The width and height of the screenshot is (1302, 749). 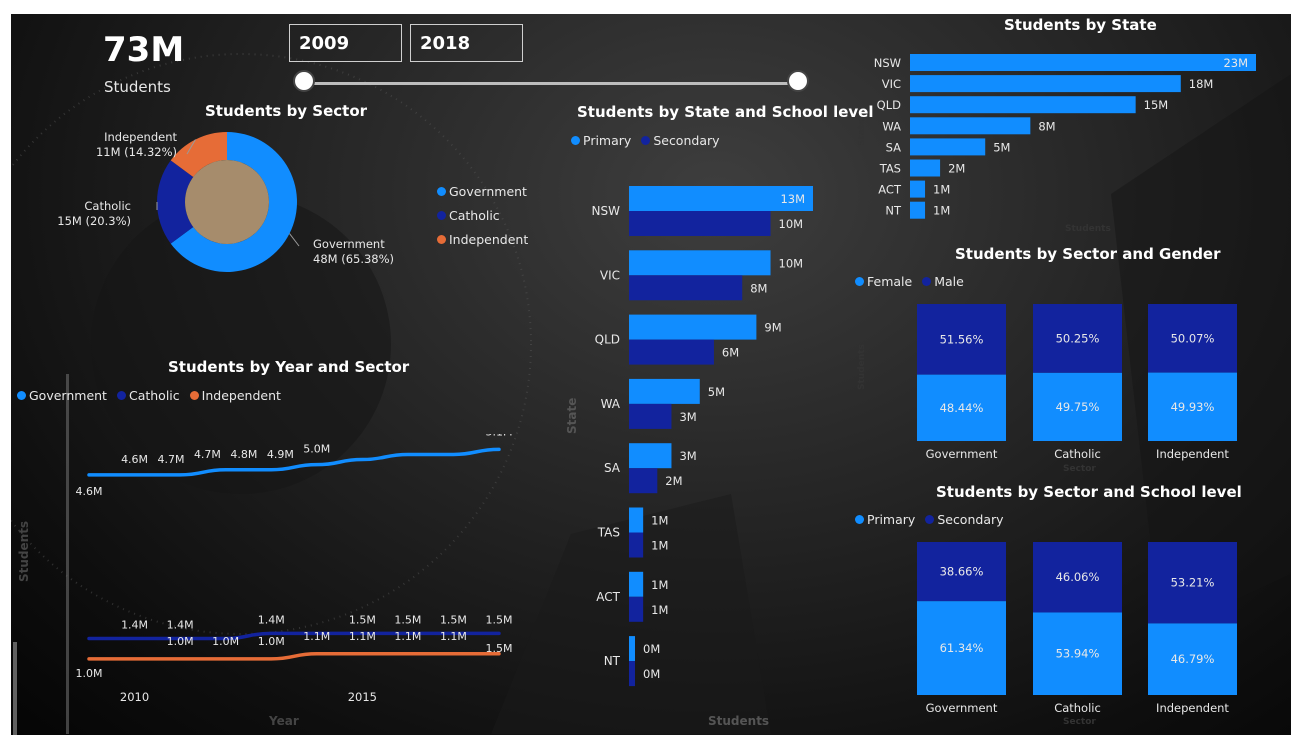 What do you see at coordinates (1077, 338) in the screenshot?
I see `sector_gender-segment-male-catholic` at bounding box center [1077, 338].